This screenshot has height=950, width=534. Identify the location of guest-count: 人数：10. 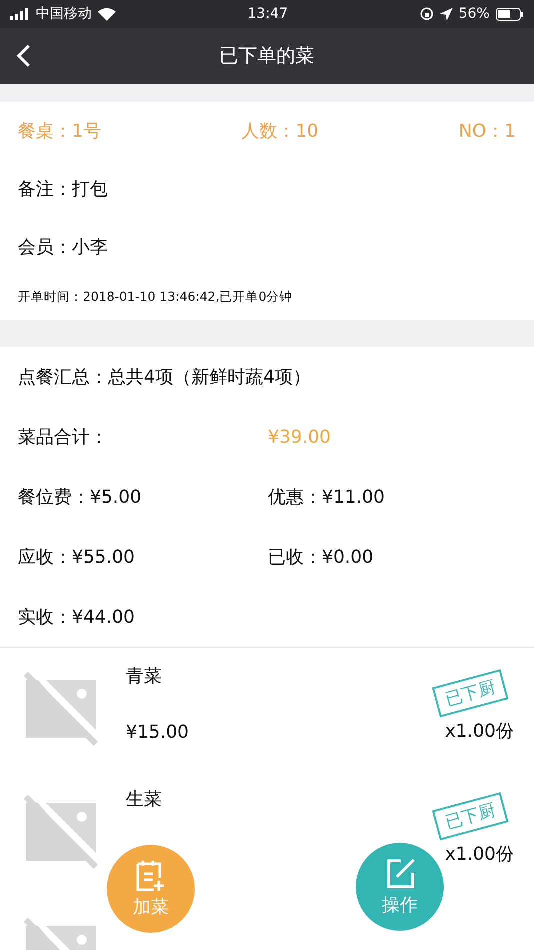
(280, 131).